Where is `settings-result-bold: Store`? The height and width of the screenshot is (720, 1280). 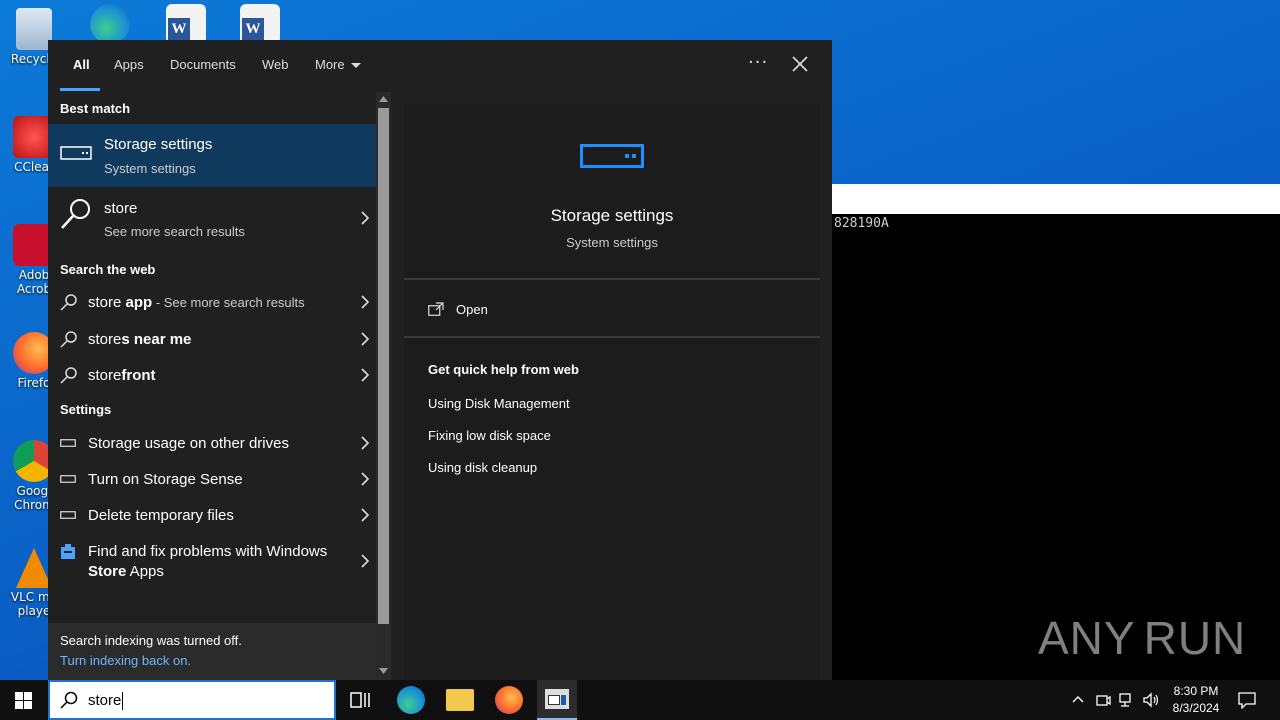 settings-result-bold: Store is located at coordinates (107, 571).